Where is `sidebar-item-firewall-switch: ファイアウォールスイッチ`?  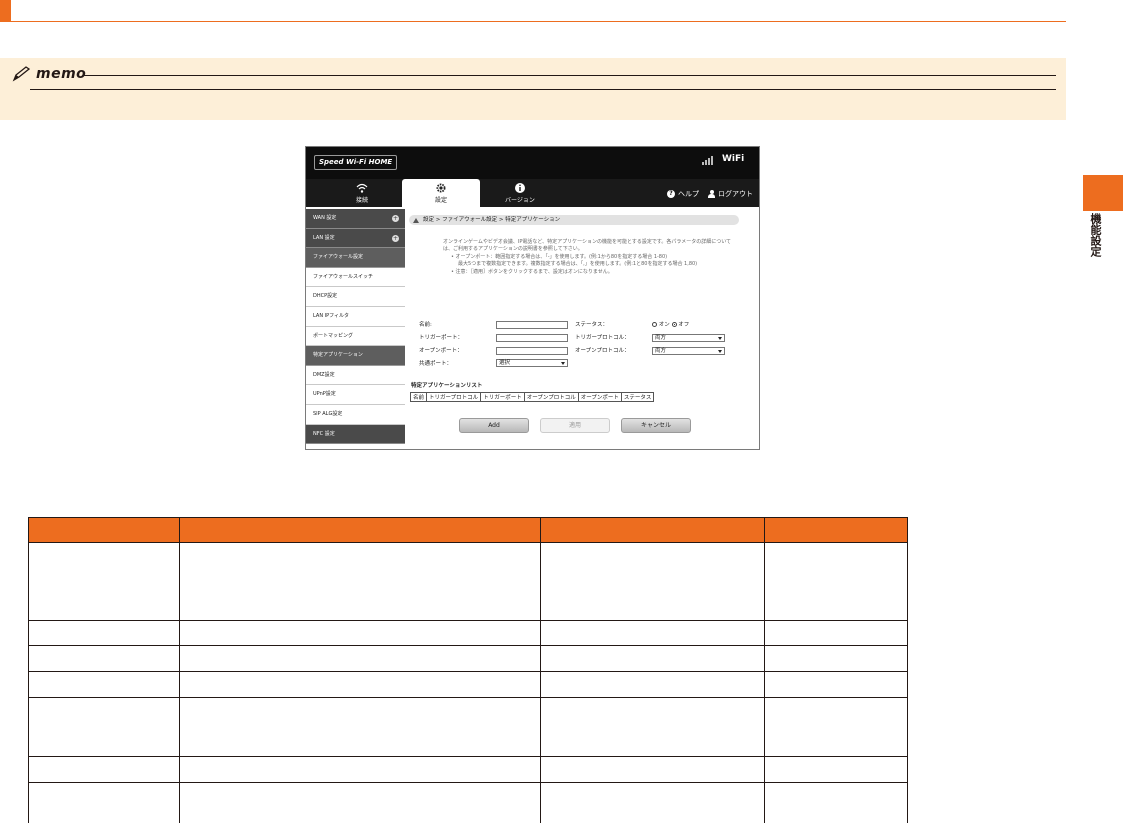 sidebar-item-firewall-switch: ファイアウォールスイッチ is located at coordinates (355, 277).